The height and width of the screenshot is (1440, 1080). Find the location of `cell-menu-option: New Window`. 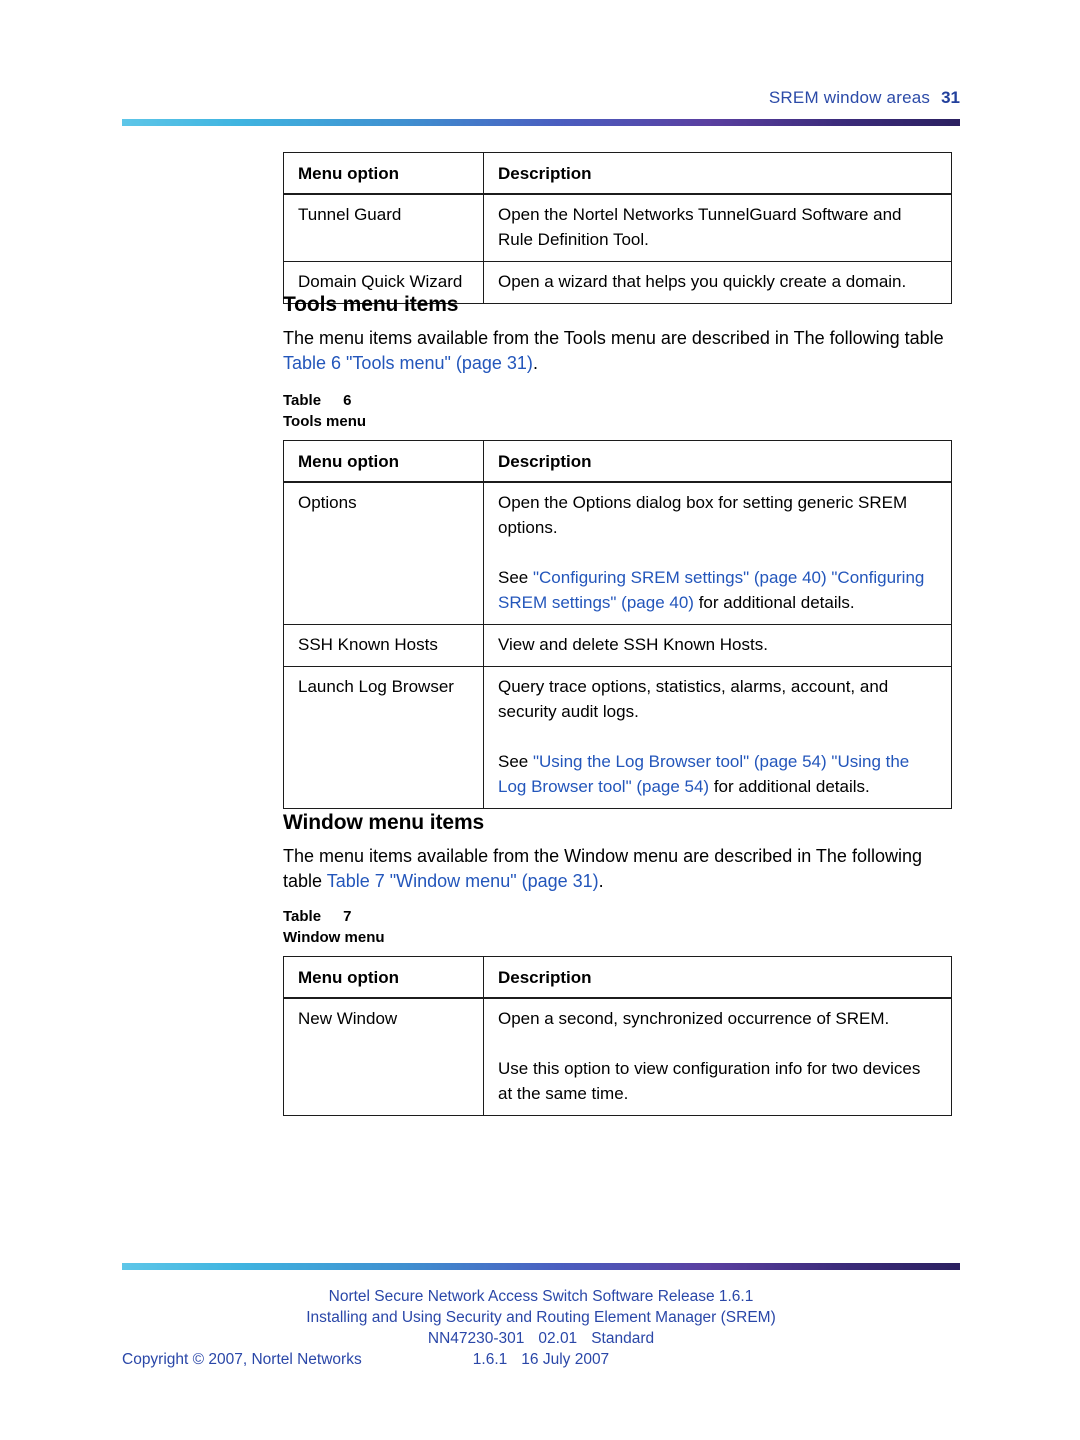

cell-menu-option: New Window is located at coordinates (383, 1057).